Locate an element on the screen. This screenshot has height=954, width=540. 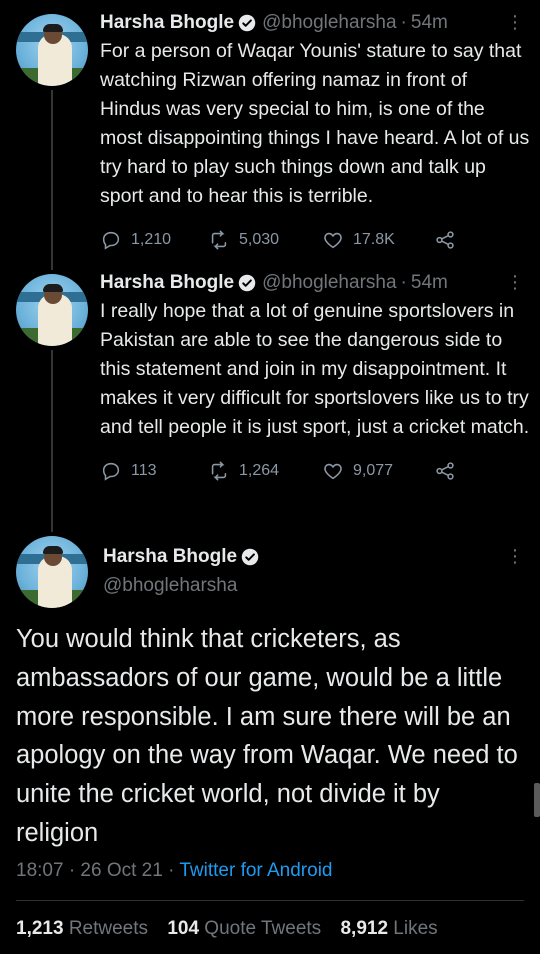
retweet-count: 5,030 is located at coordinates (259, 239).